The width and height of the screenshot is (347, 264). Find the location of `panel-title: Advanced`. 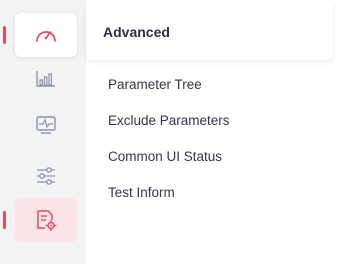

panel-title: Advanced is located at coordinates (136, 32).